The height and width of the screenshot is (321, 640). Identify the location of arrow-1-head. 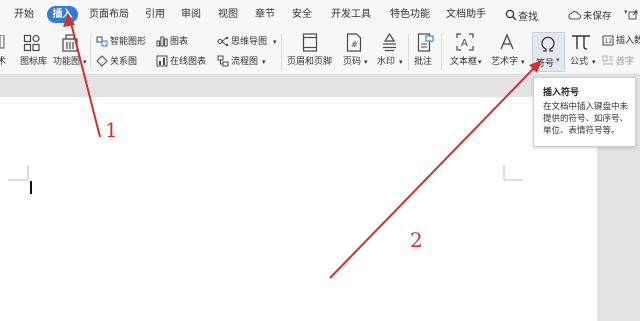
(69, 20).